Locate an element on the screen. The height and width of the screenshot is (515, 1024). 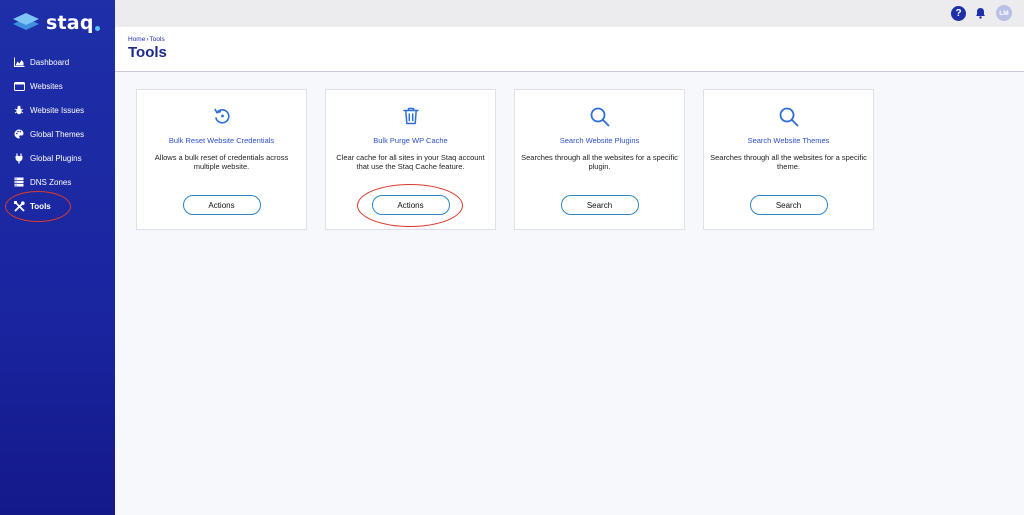
tools-icon is located at coordinates (19, 206).